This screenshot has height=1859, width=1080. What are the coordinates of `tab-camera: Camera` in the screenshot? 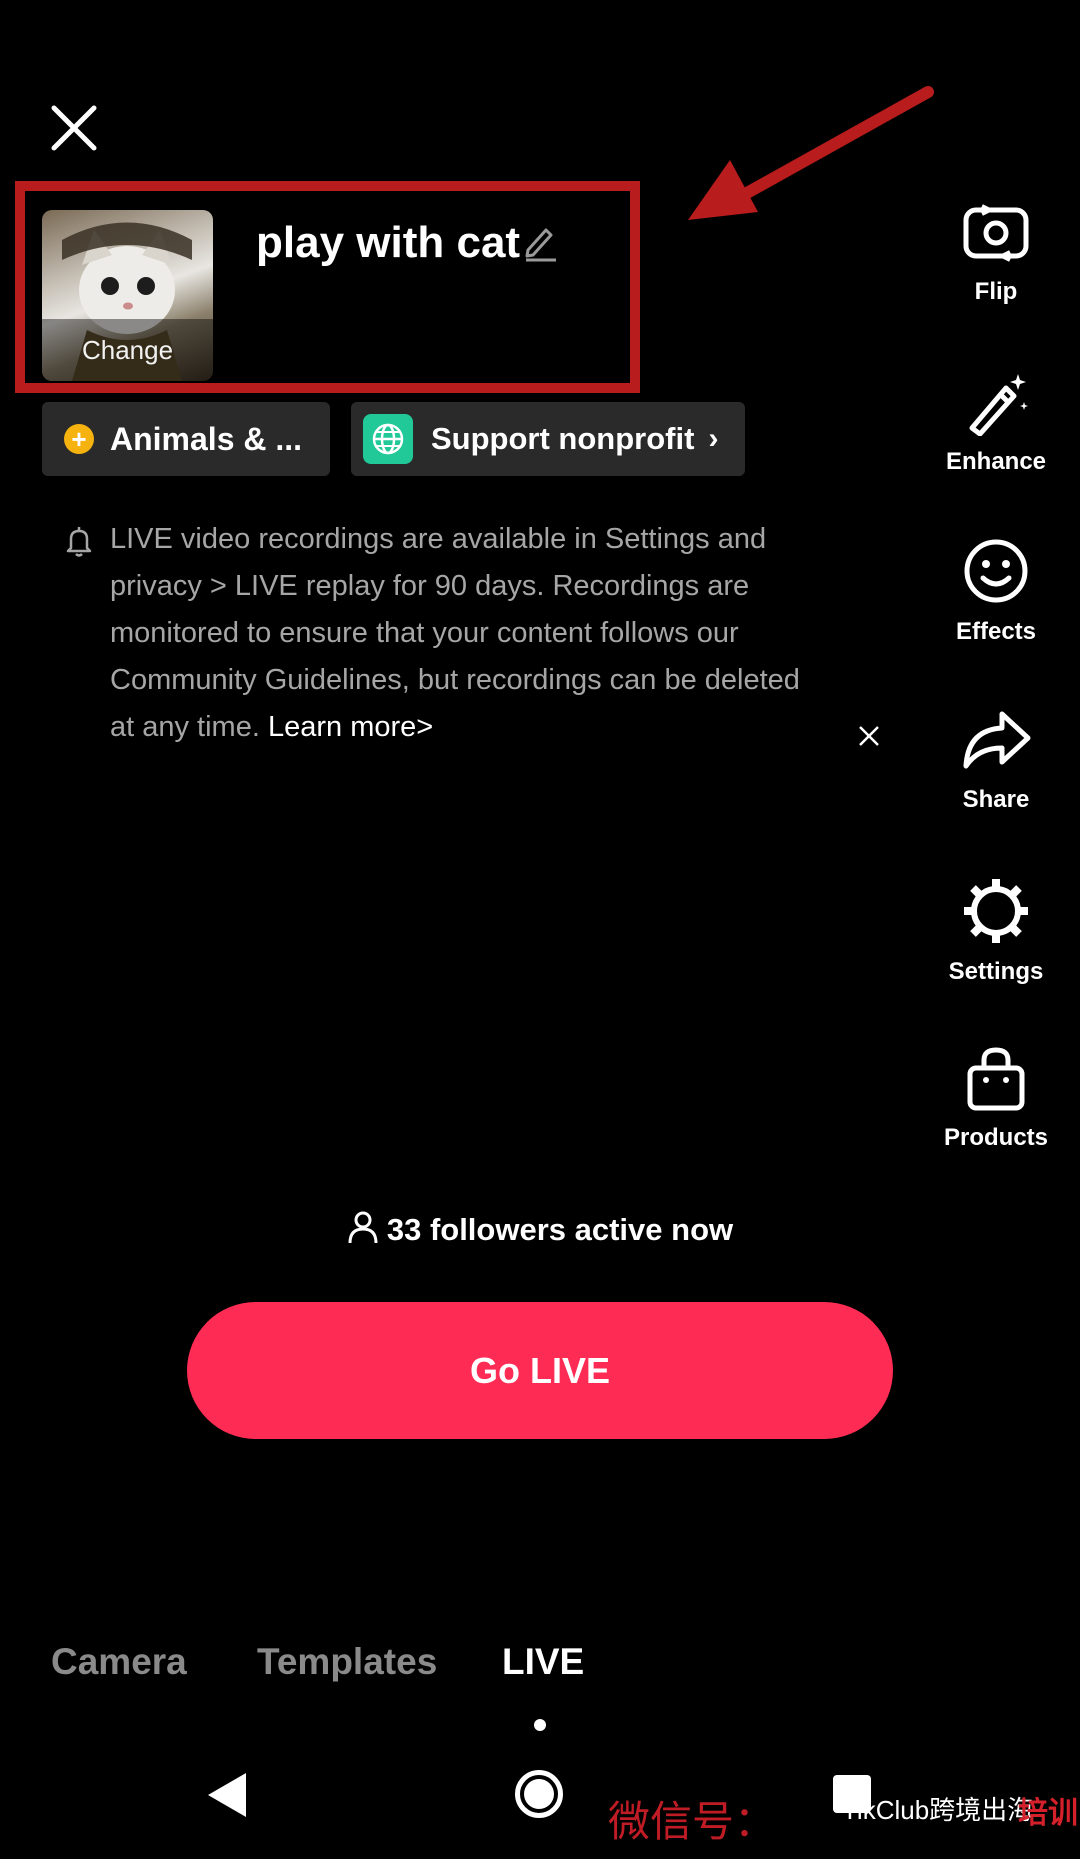 It's located at (119, 1662).